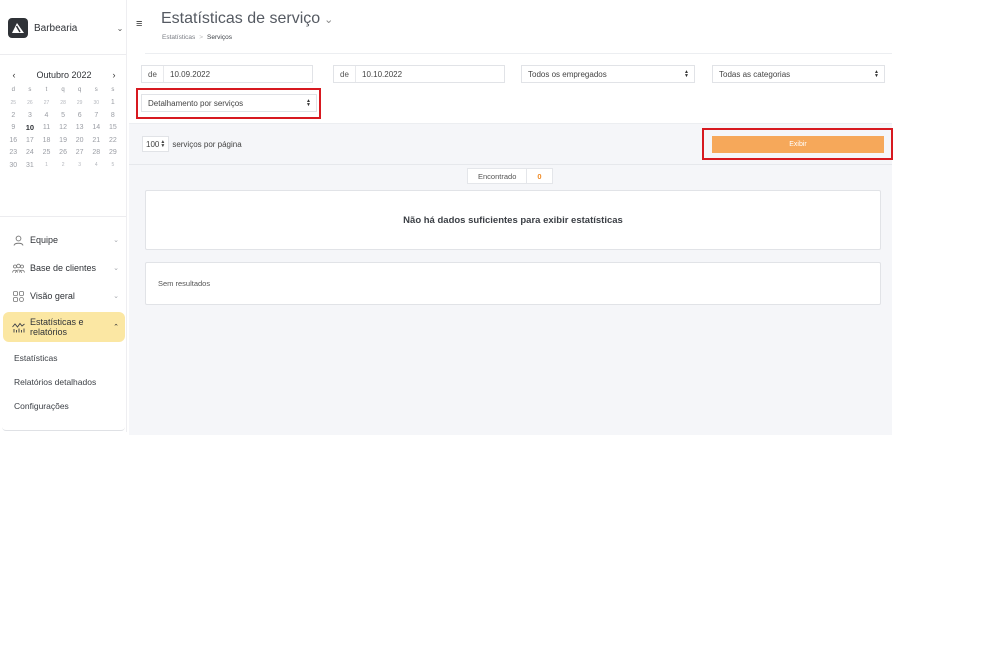  What do you see at coordinates (755, 74) in the screenshot?
I see `categories-select-value: Todas as categorias` at bounding box center [755, 74].